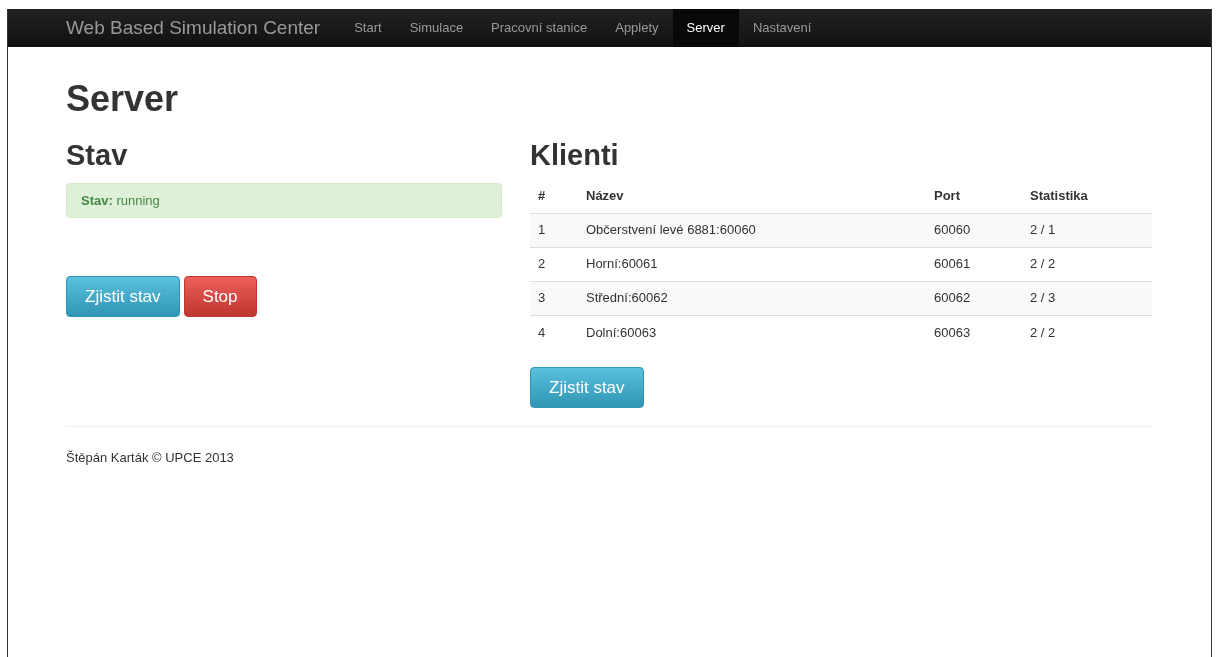 The image size is (1219, 657). What do you see at coordinates (952, 264) in the screenshot?
I see `table-cell: 60061` at bounding box center [952, 264].